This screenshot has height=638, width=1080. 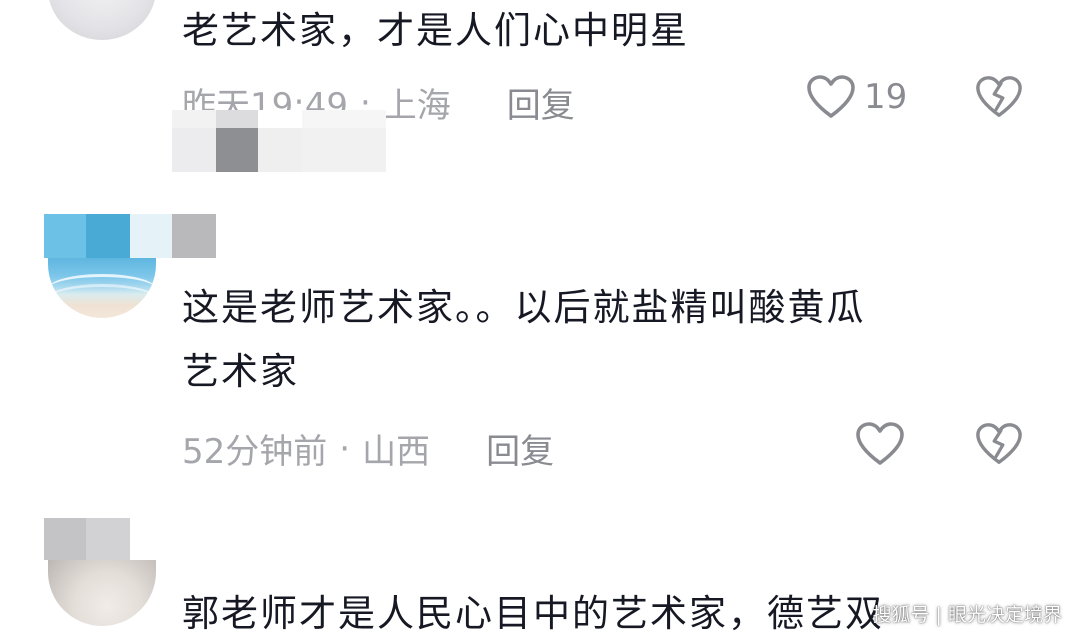 What do you see at coordinates (416, 106) in the screenshot?
I see `comment-location: 上海` at bounding box center [416, 106].